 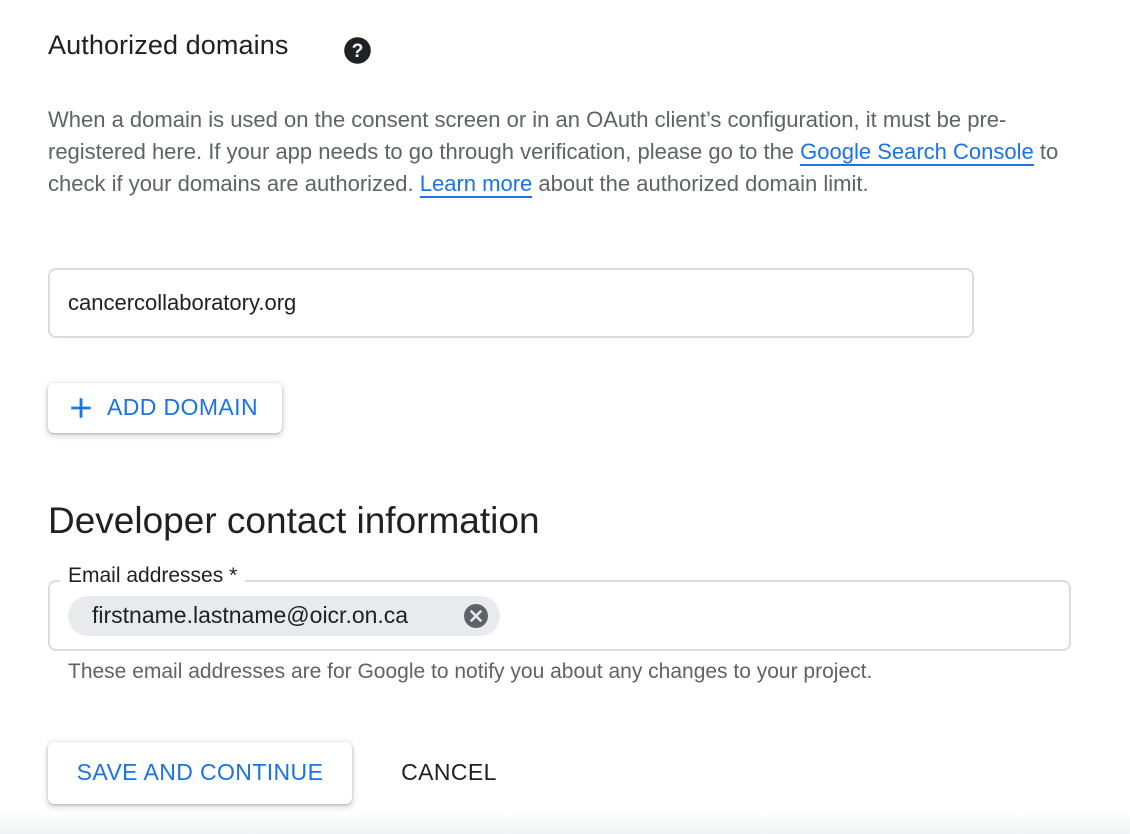 I want to click on description-text-3: about the authorized domain limit., so click(x=700, y=183).